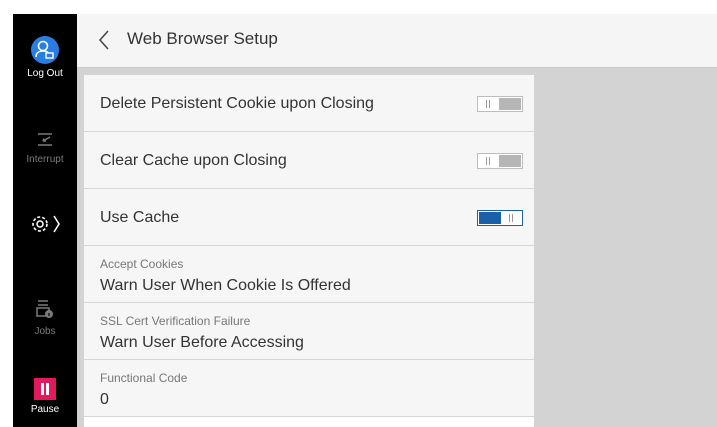  I want to click on setting-label: Functional Code, so click(144, 378).